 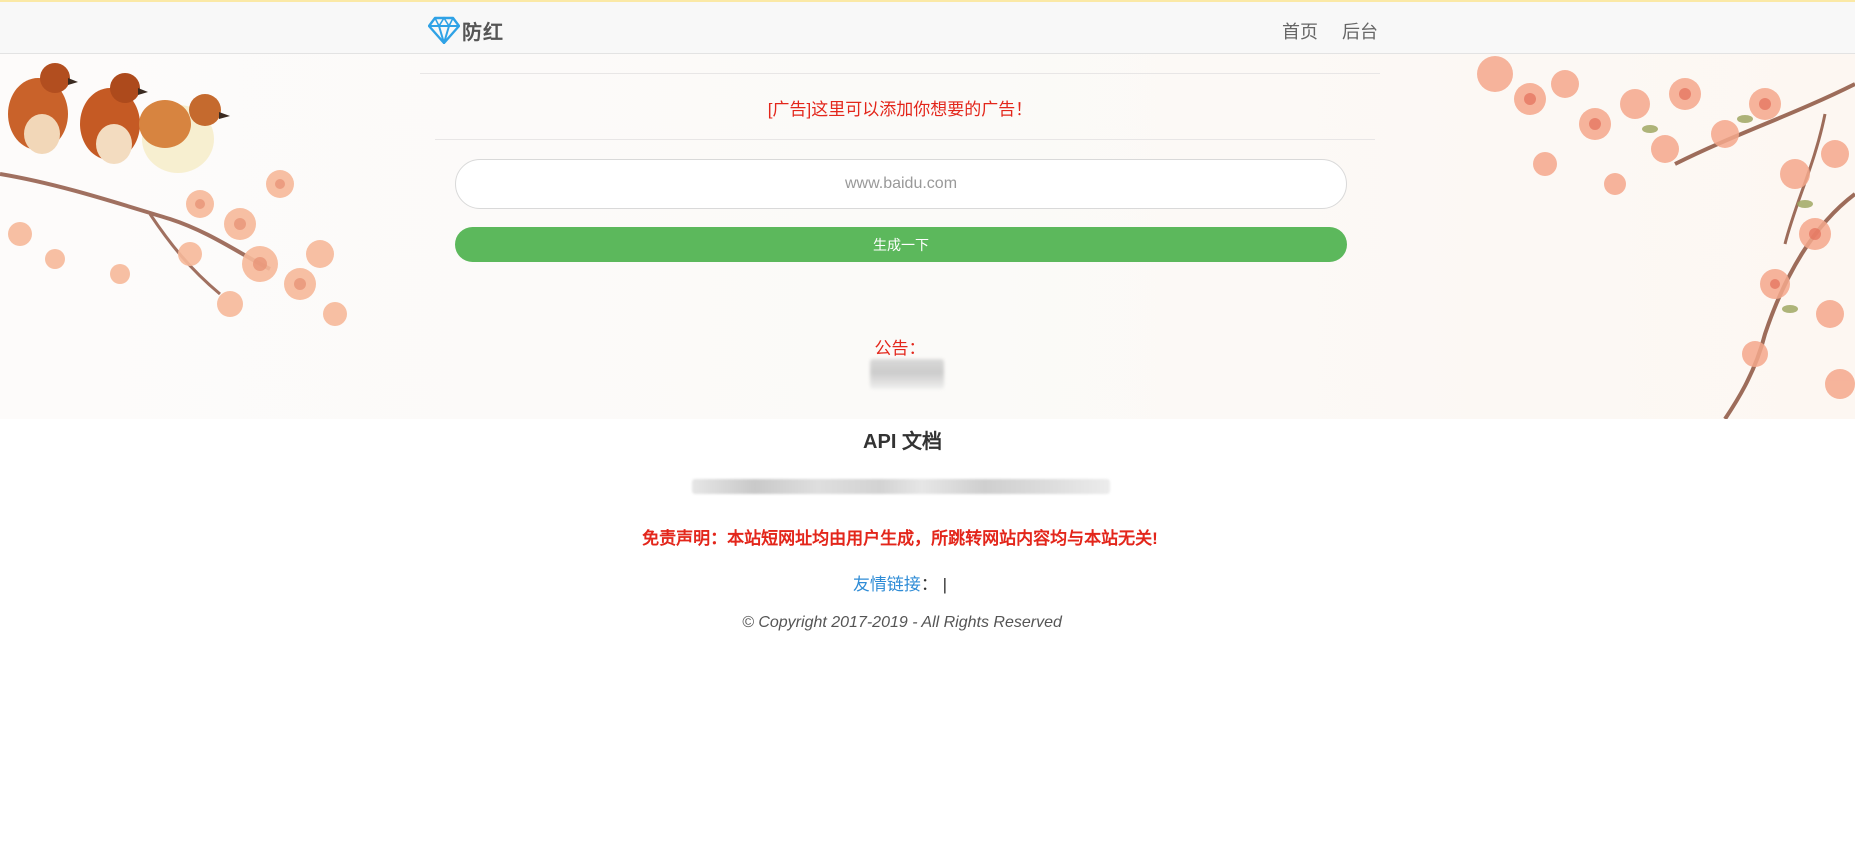 What do you see at coordinates (901, 184) in the screenshot?
I see `url-input` at bounding box center [901, 184].